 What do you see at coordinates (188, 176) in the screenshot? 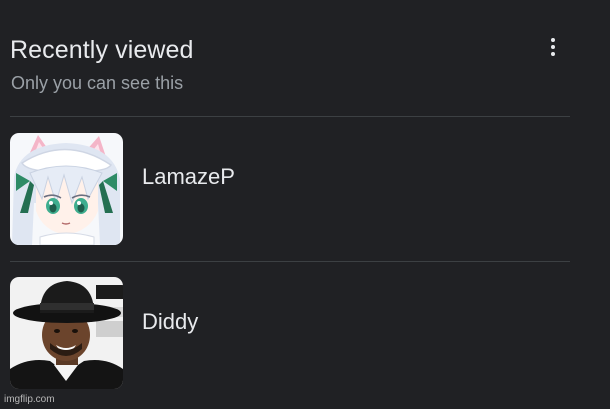
I see `item-name: LamazeP` at bounding box center [188, 176].